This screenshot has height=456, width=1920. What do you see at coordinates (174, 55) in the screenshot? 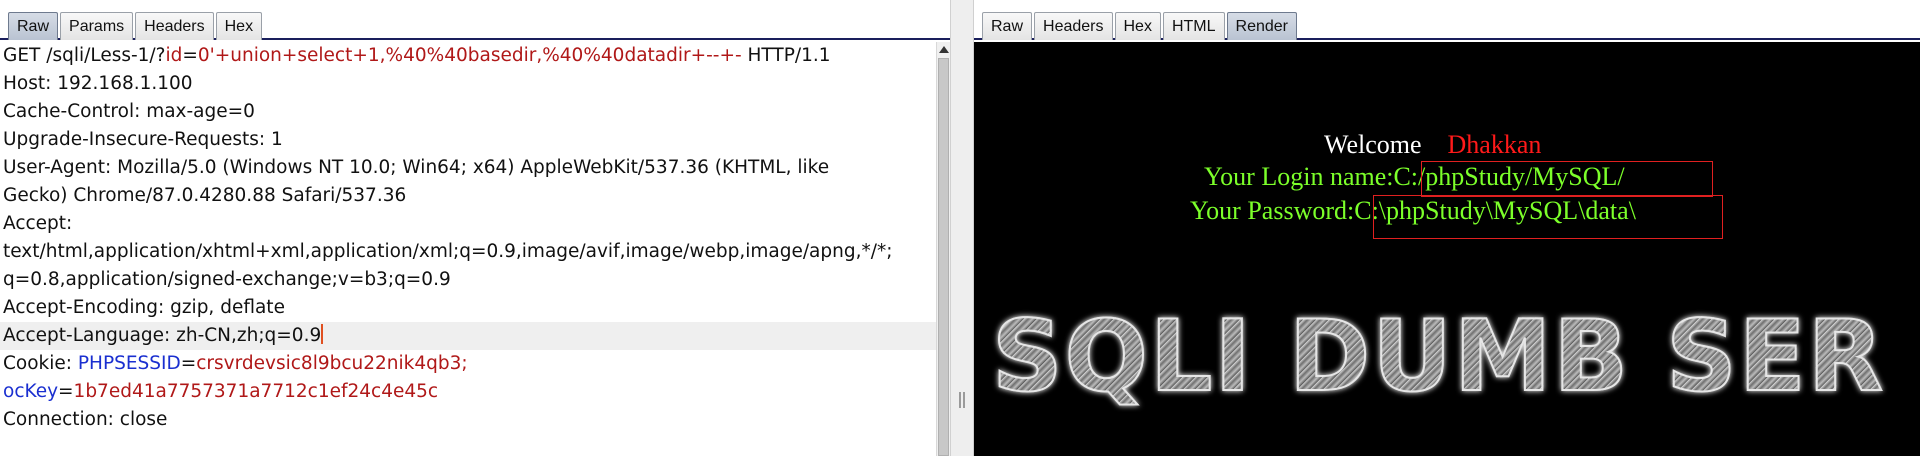
I see `param-name-id: id` at bounding box center [174, 55].